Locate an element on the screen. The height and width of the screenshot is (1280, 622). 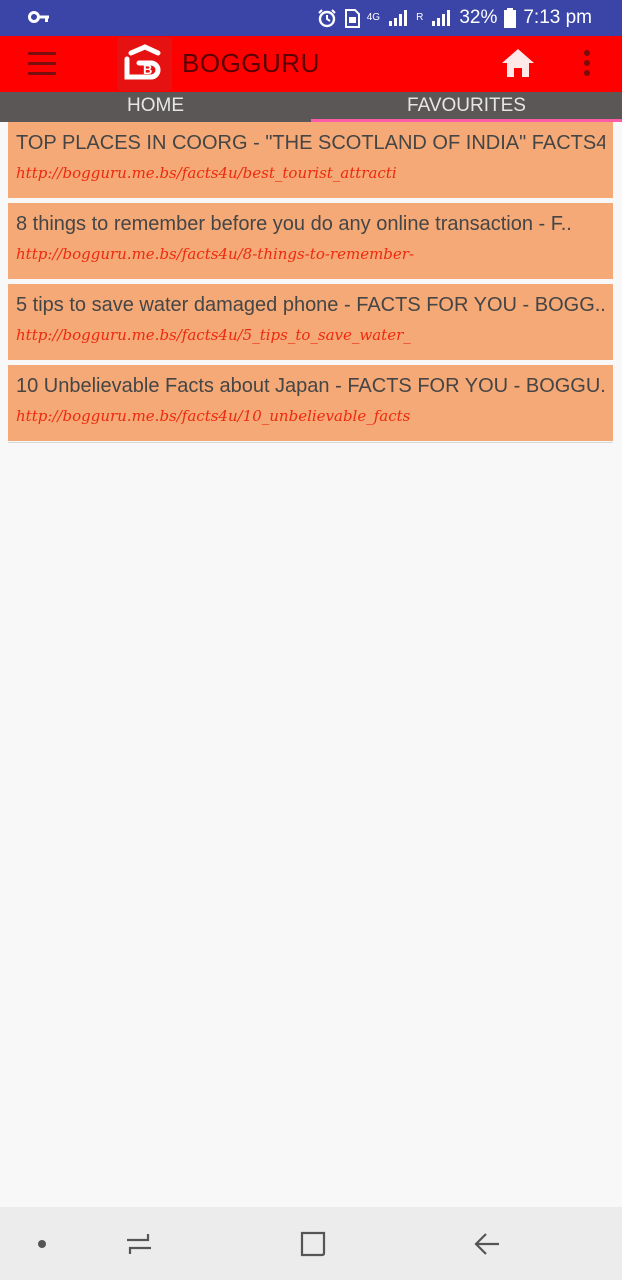
network-type-label: 4G is located at coordinates (373, 17).